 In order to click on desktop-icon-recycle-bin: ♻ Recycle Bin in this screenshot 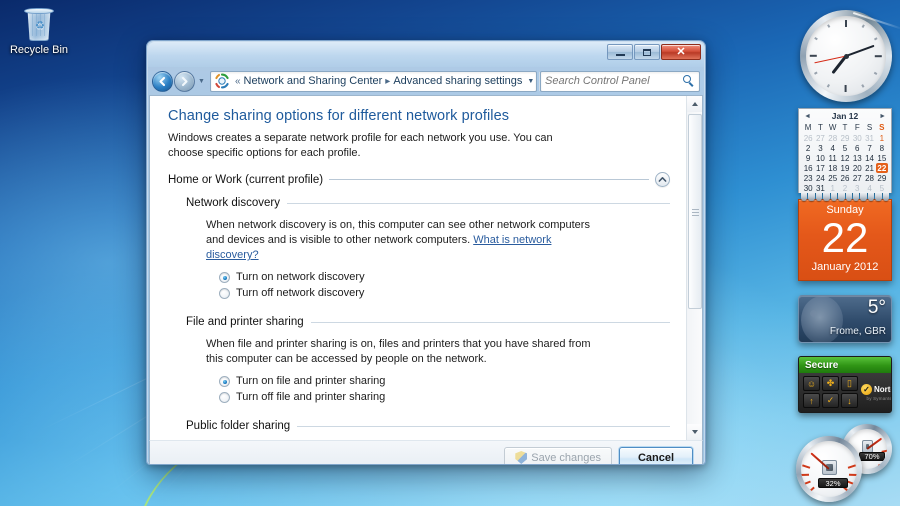, I will do `click(39, 31)`.